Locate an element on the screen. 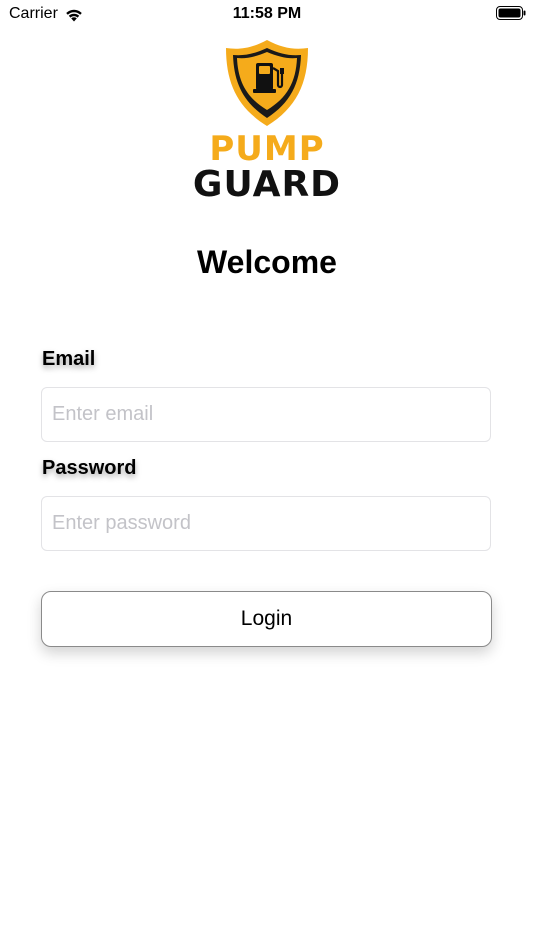  email-field is located at coordinates (266, 414).